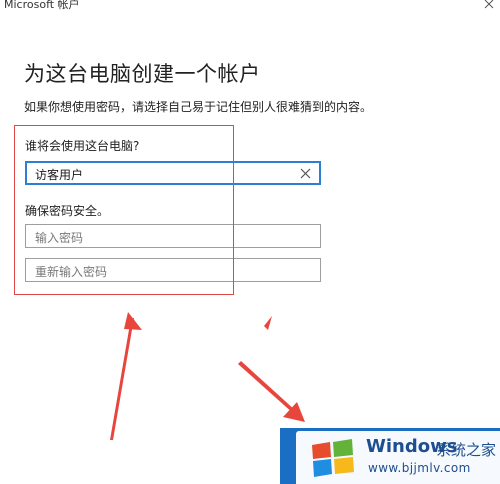  I want to click on site-watermark: Windows 系统之家 www.bjjmlv.com, so click(398, 457).